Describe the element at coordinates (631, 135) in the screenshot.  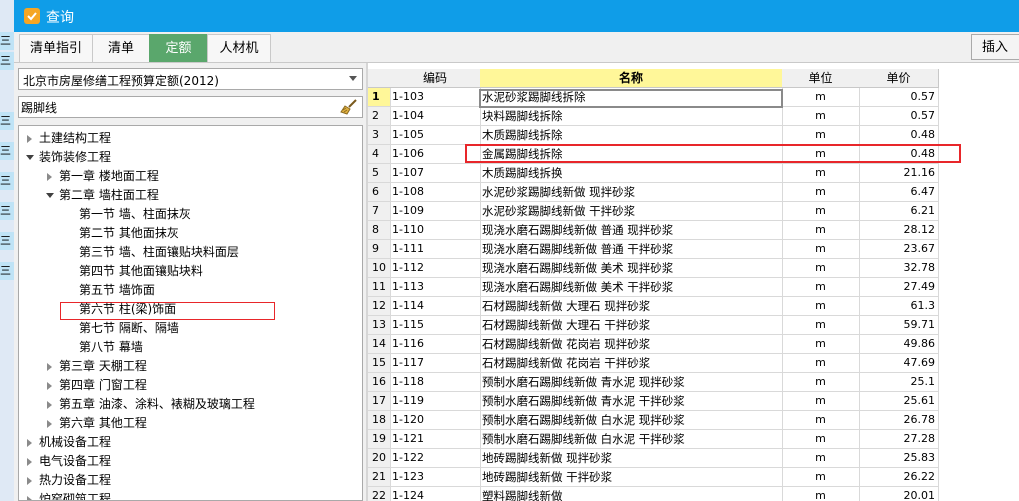
I see `cell-name: 木质踢脚线拆除` at that location.